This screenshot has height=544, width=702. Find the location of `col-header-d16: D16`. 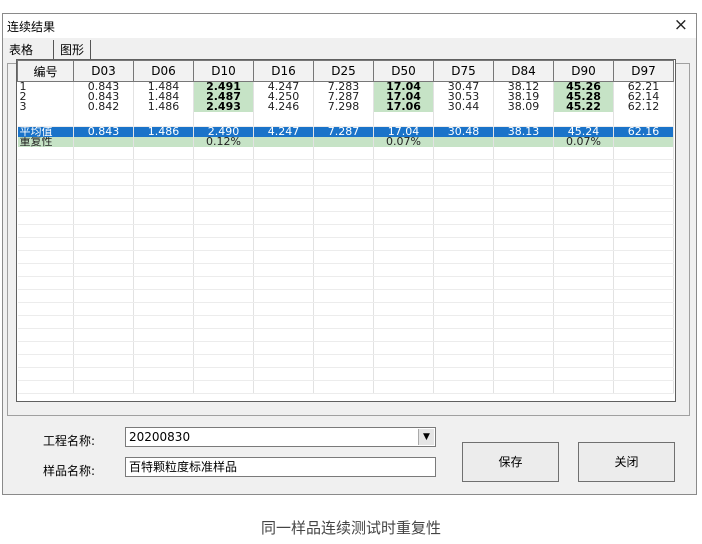

col-header-d16: D16 is located at coordinates (283, 71).